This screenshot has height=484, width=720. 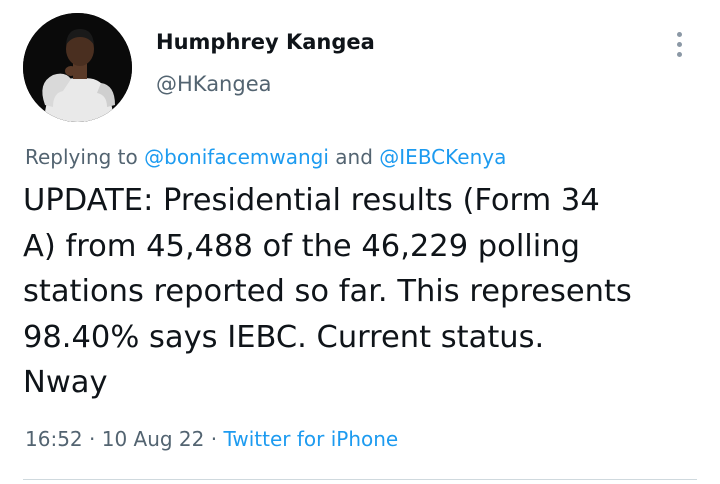 I want to click on author-handle: @HKangea, so click(x=214, y=84).